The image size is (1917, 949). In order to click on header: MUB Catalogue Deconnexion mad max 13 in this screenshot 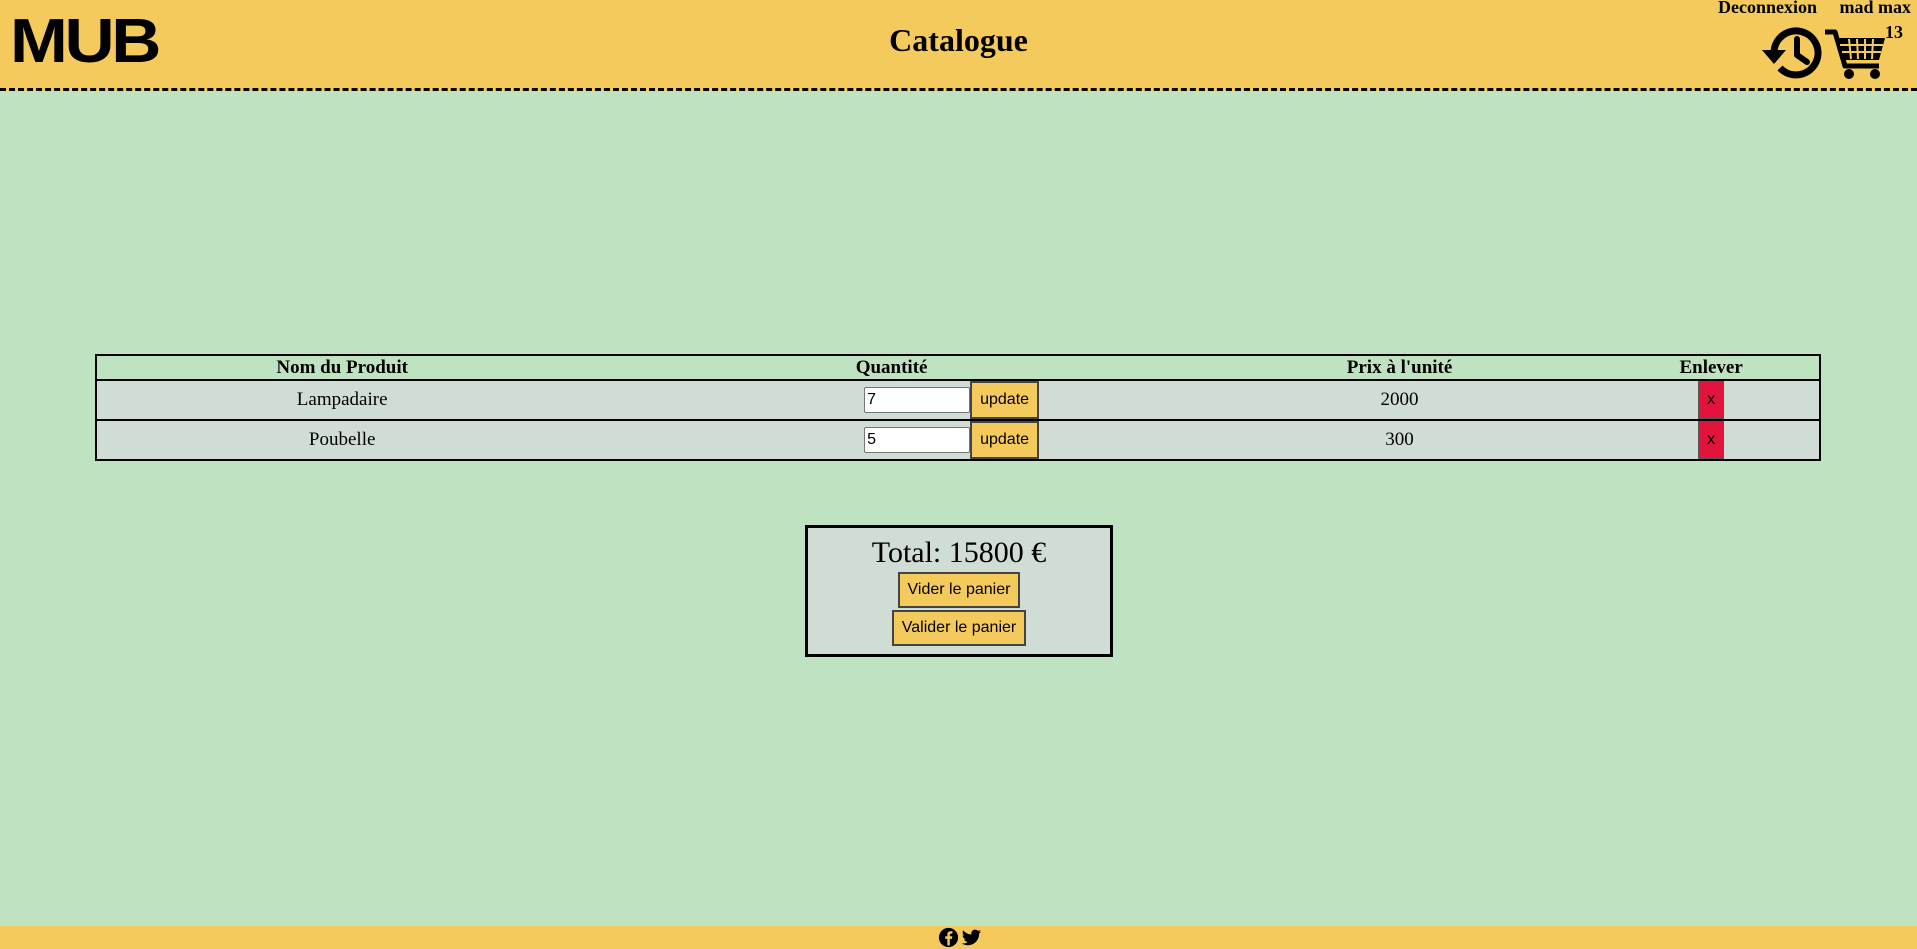, I will do `click(958, 45)`.